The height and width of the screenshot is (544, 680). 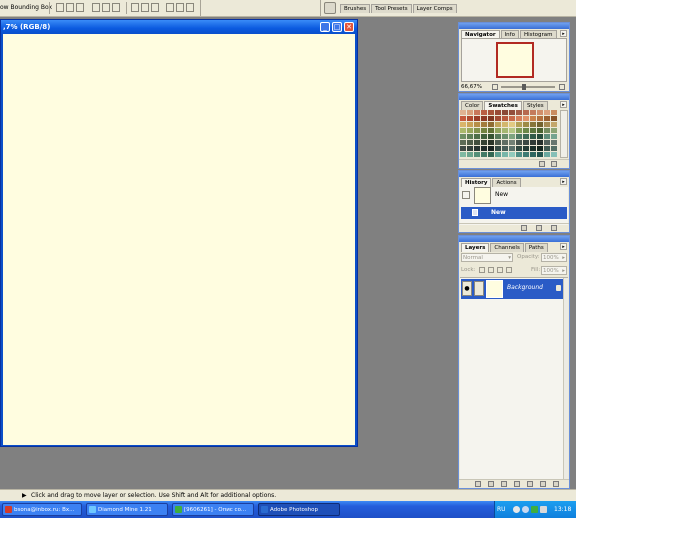 What do you see at coordinates (516, 509) in the screenshot?
I see `network-icon` at bounding box center [516, 509].